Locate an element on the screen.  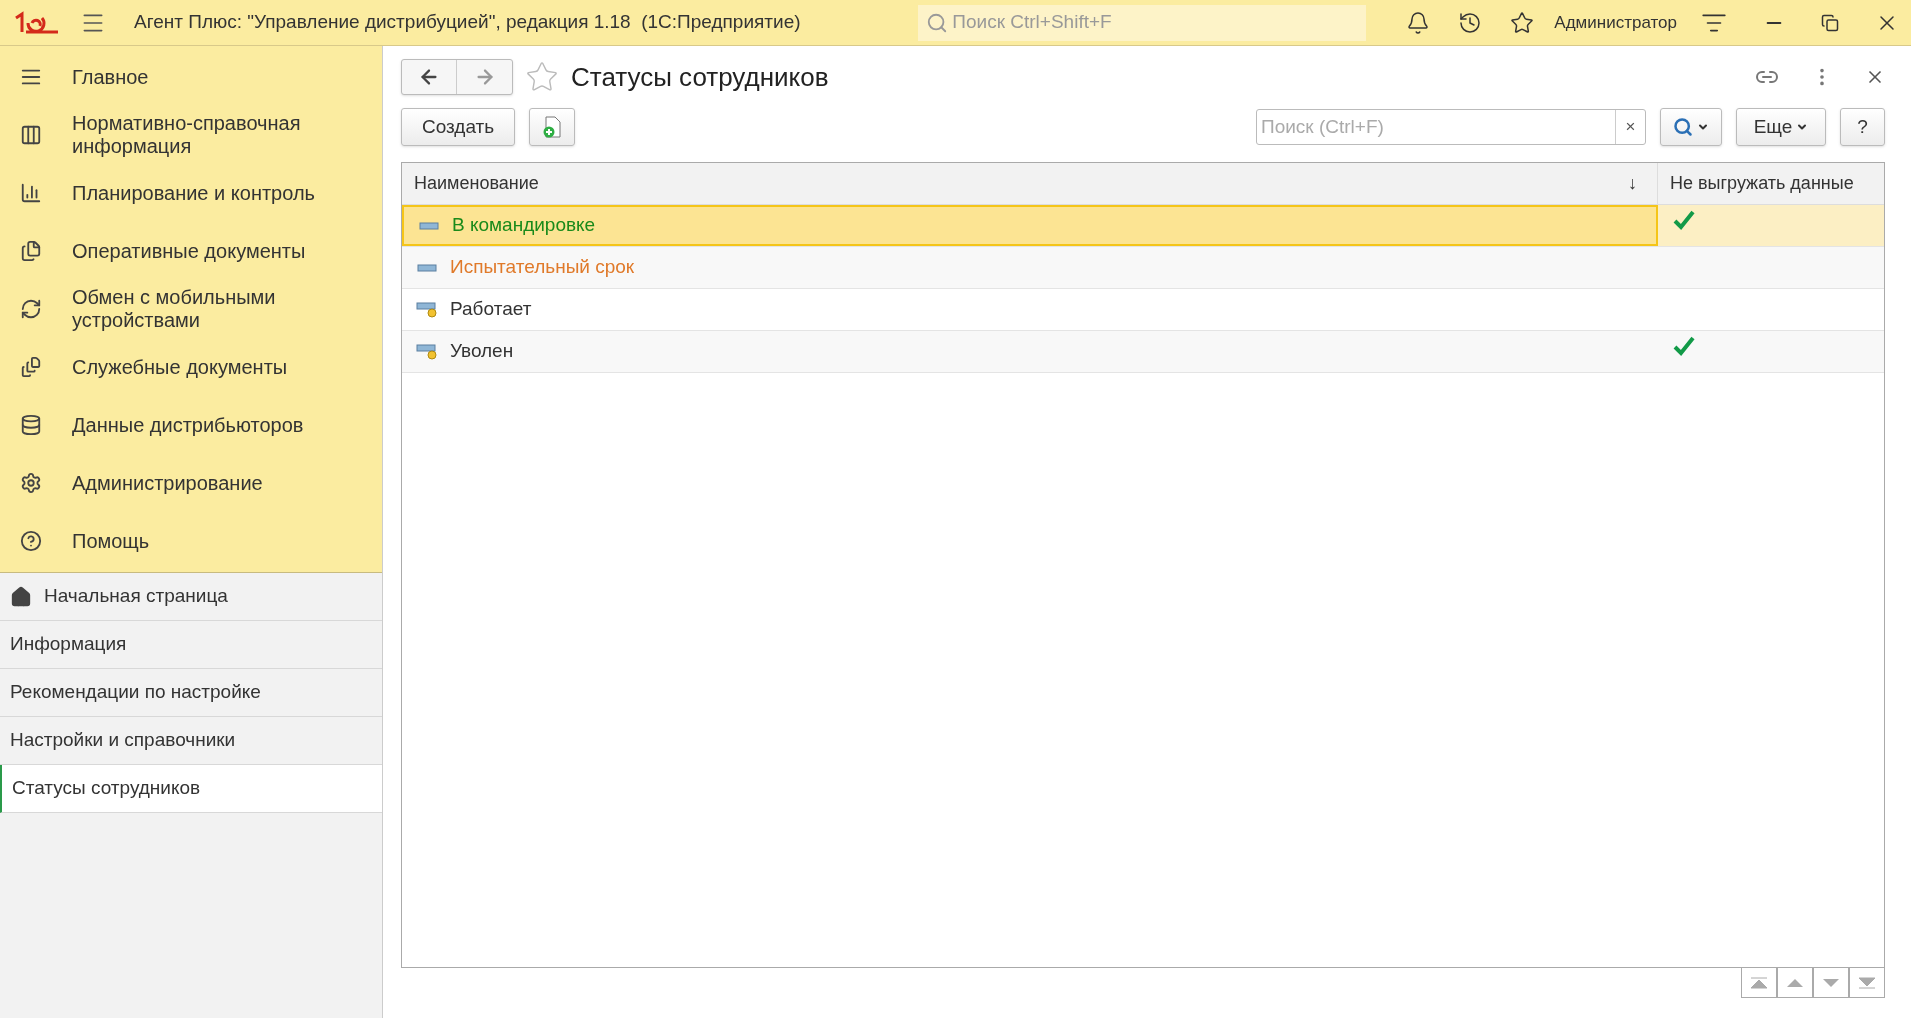
section-item: Данные дистрибьюторов is located at coordinates (191, 425).